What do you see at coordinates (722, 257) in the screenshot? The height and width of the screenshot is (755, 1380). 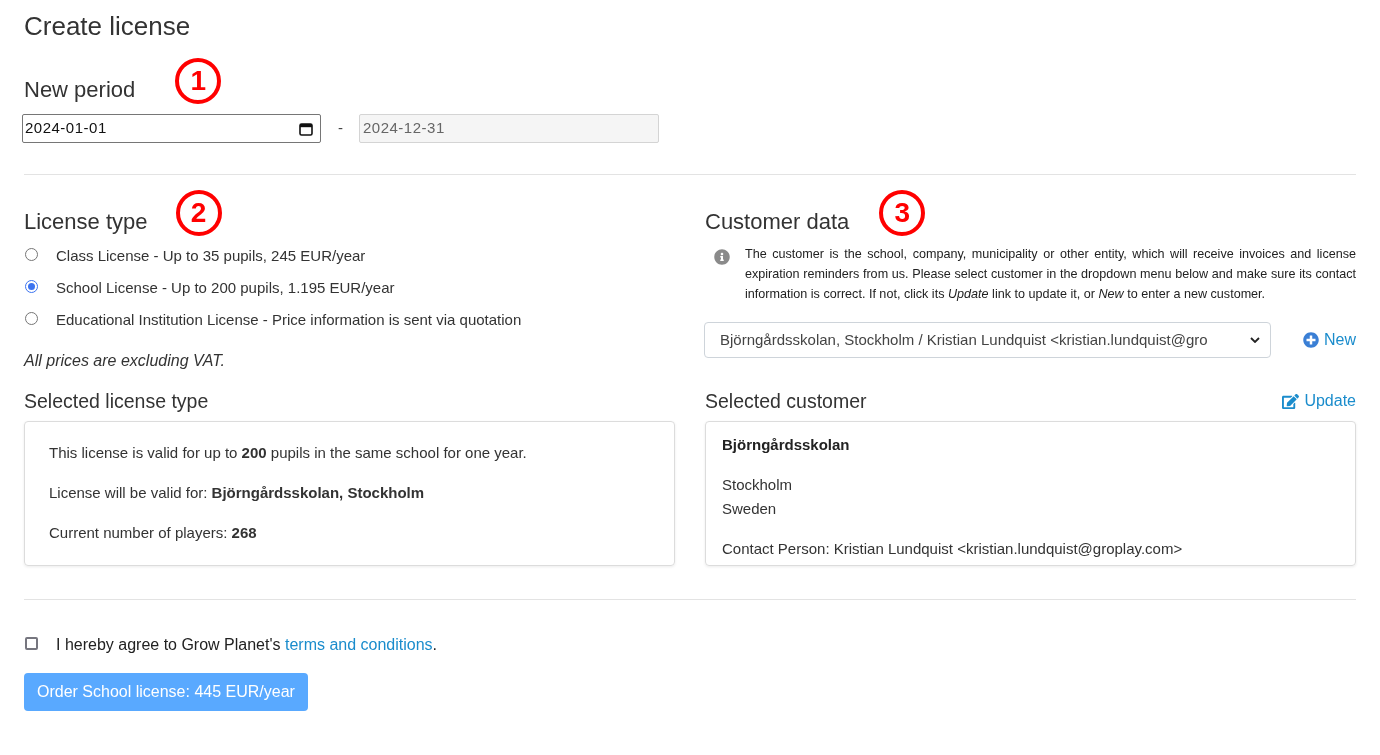 I see `info-icon` at bounding box center [722, 257].